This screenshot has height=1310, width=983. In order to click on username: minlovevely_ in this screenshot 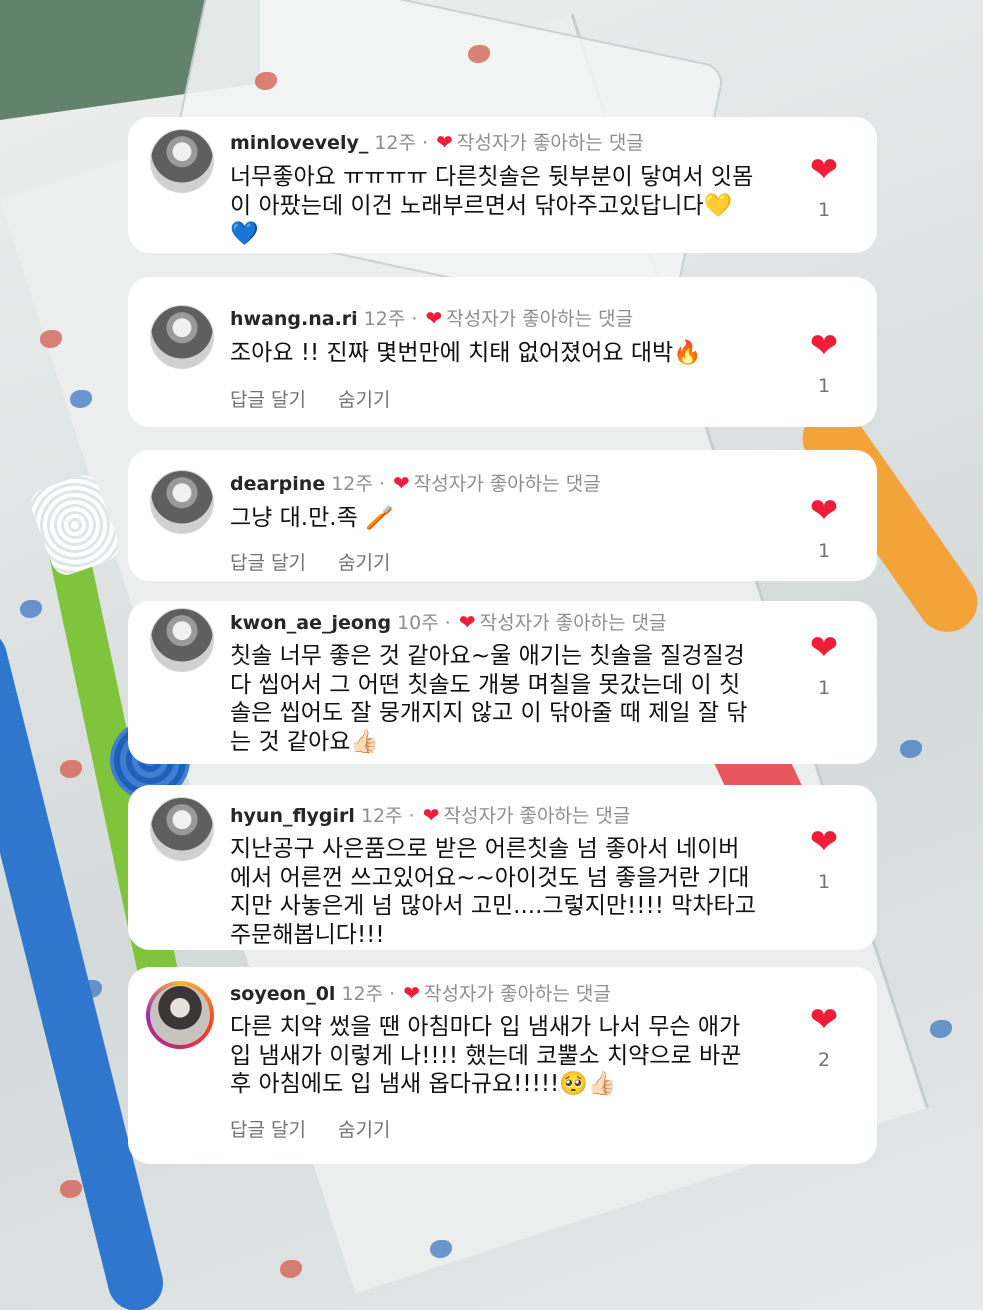, I will do `click(299, 143)`.